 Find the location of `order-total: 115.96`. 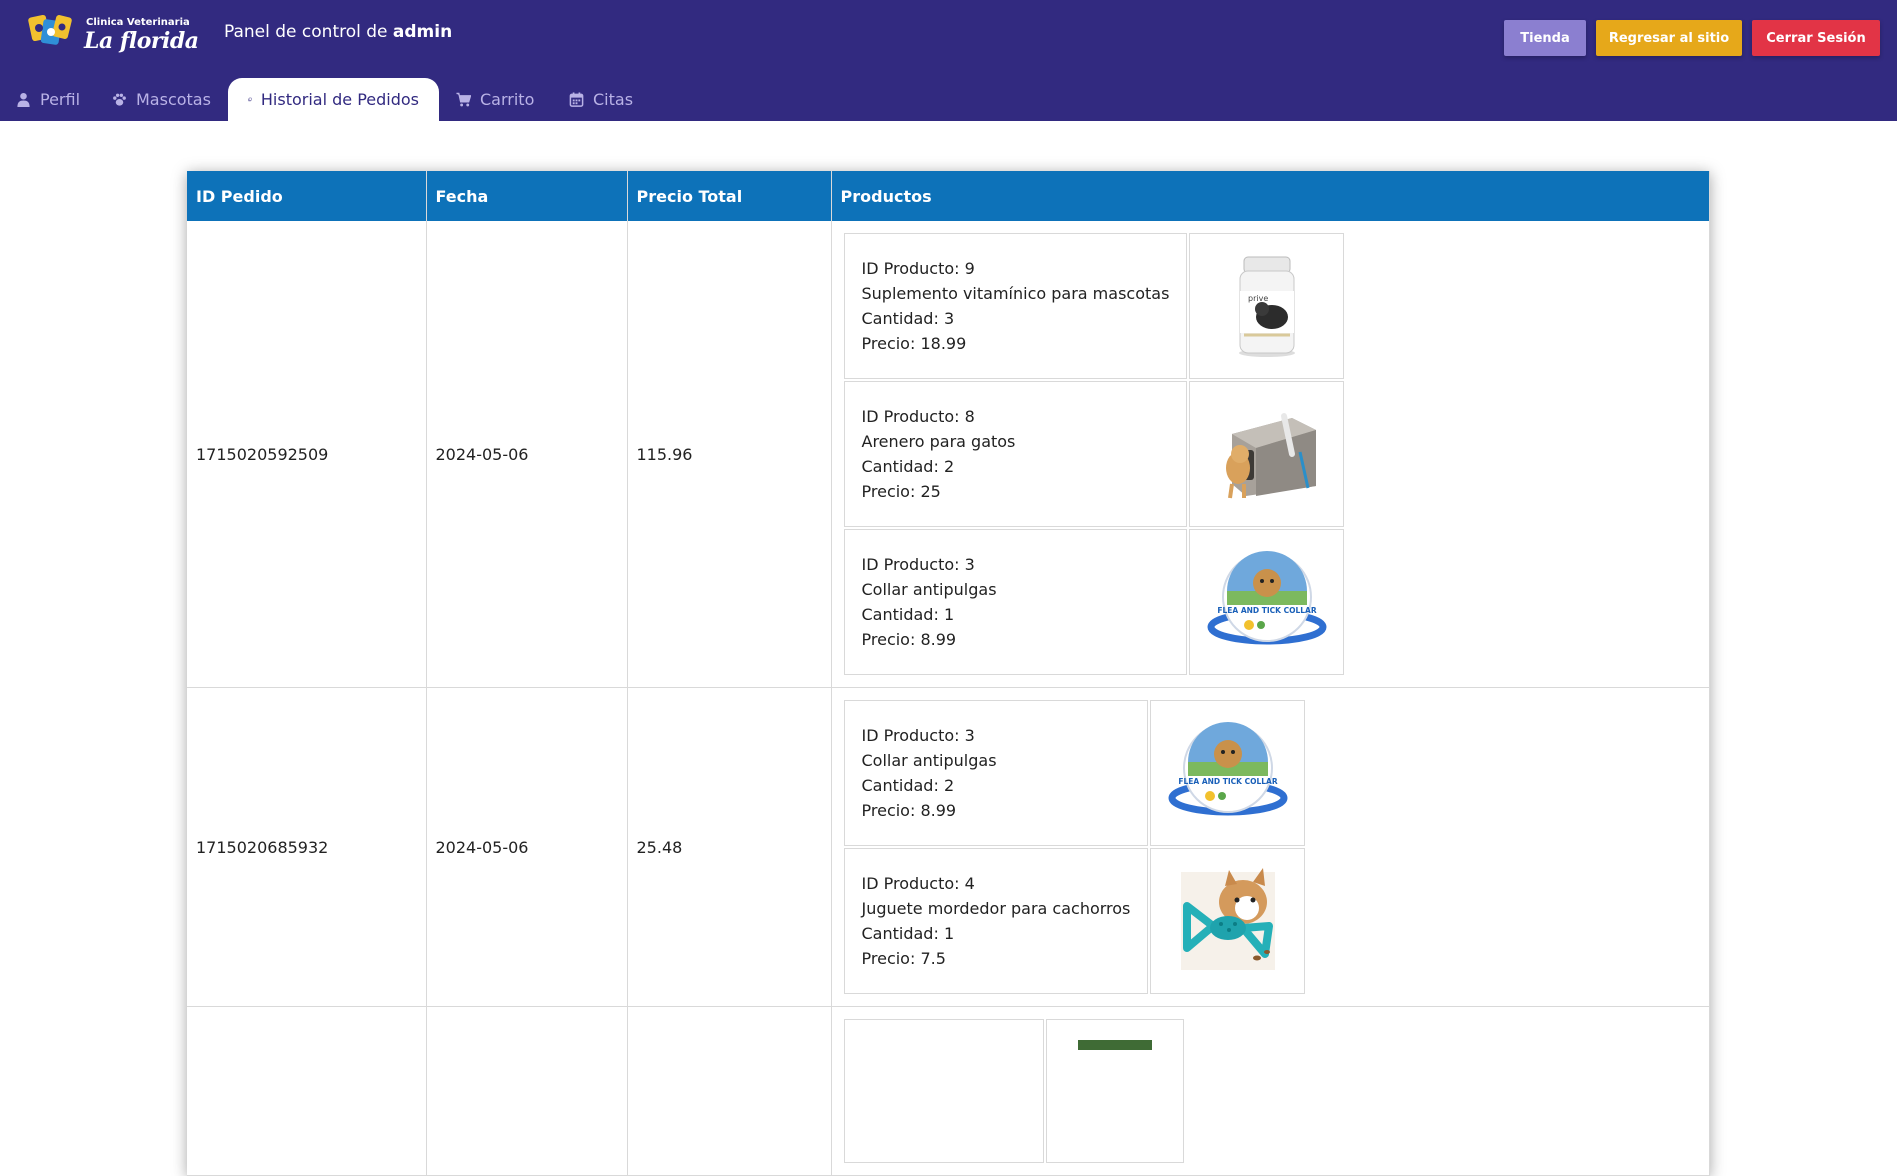

order-total: 115.96 is located at coordinates (729, 454).